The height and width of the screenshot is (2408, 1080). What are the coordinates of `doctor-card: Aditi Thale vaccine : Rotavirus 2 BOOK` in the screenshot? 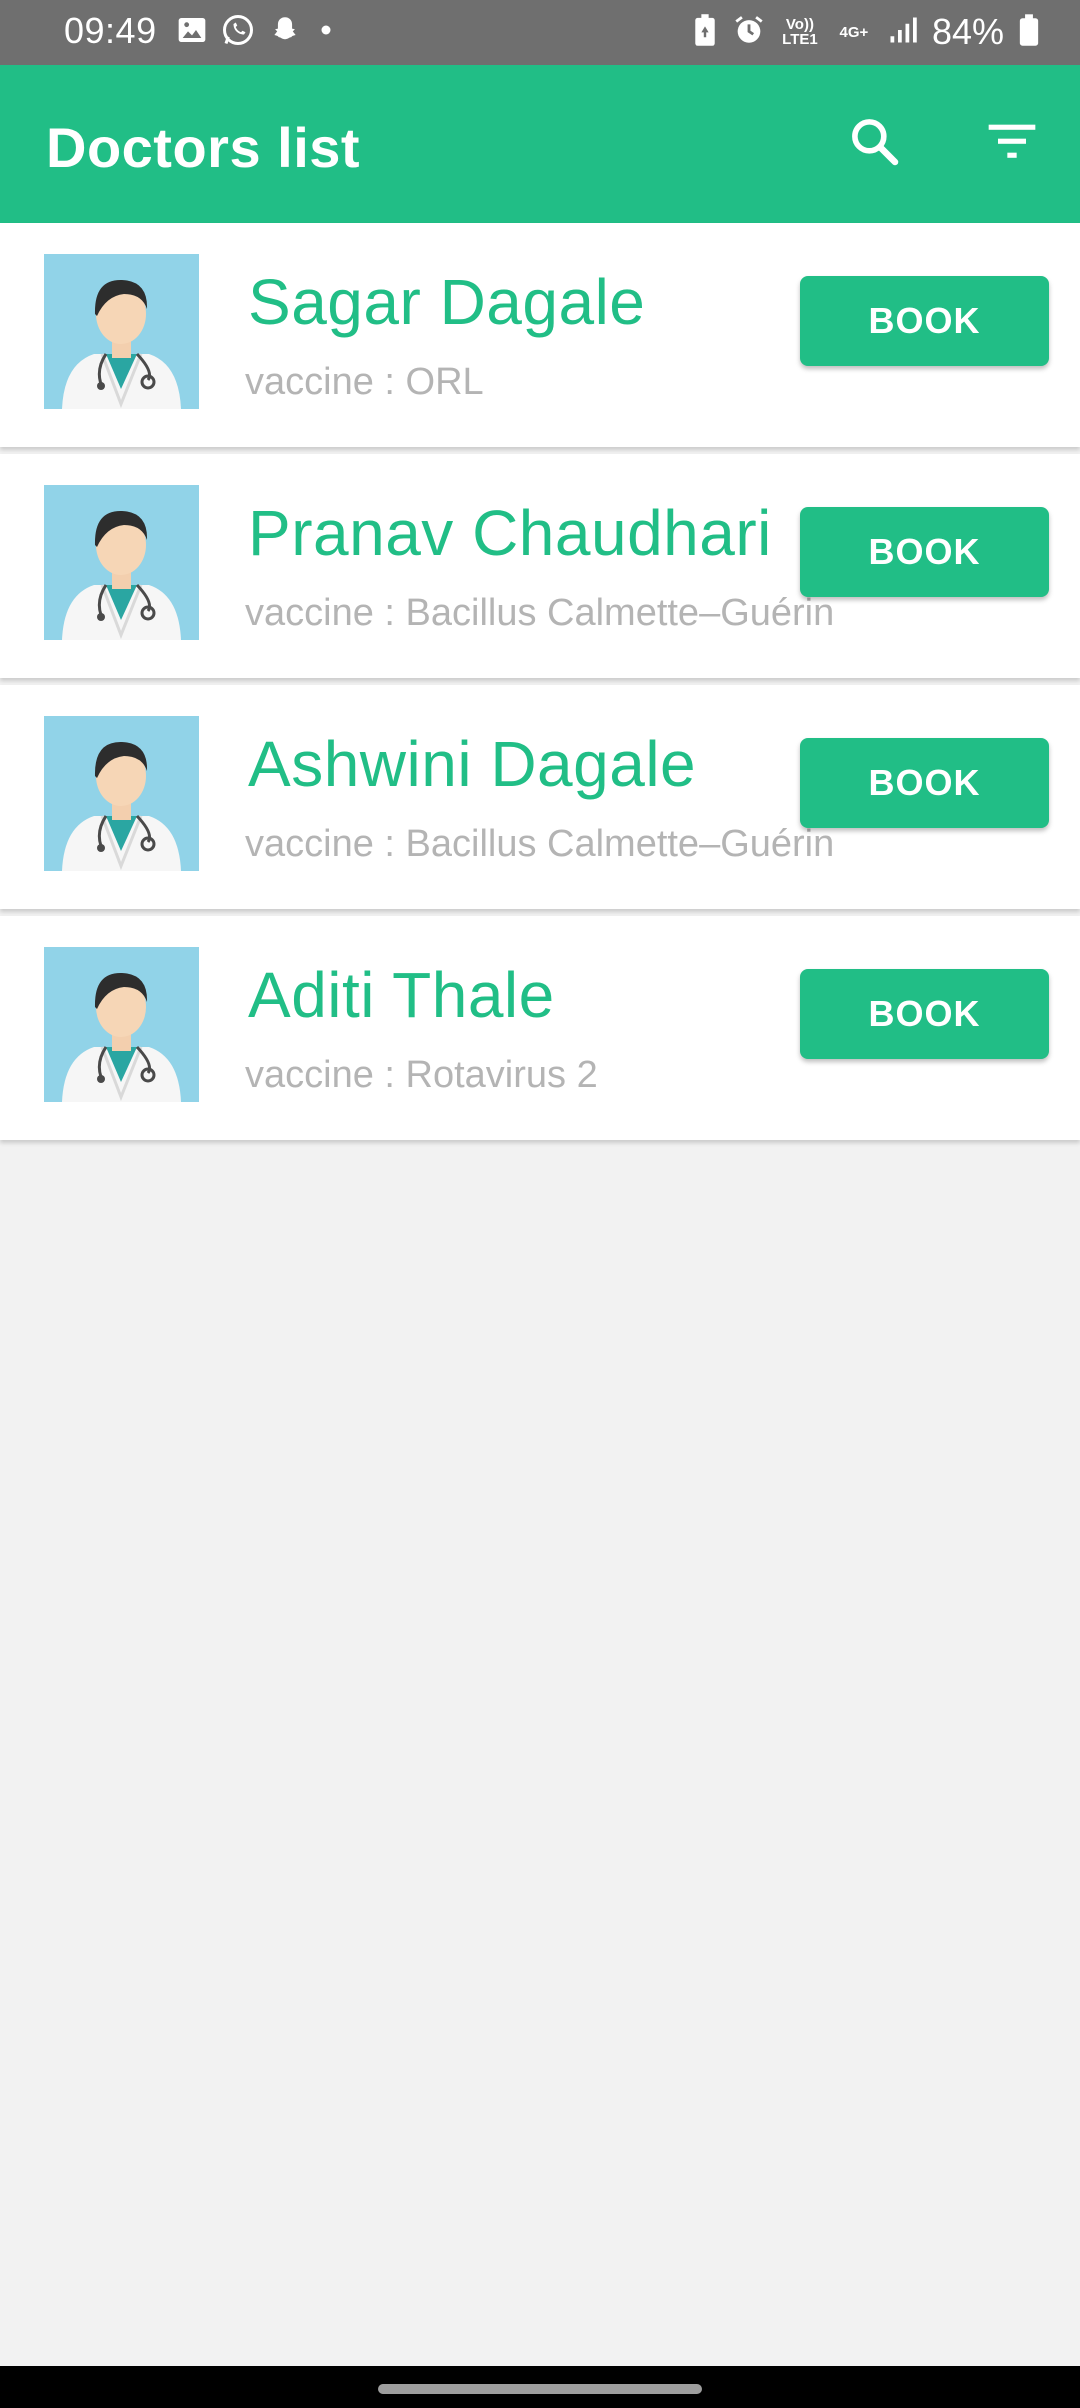 It's located at (540, 1028).